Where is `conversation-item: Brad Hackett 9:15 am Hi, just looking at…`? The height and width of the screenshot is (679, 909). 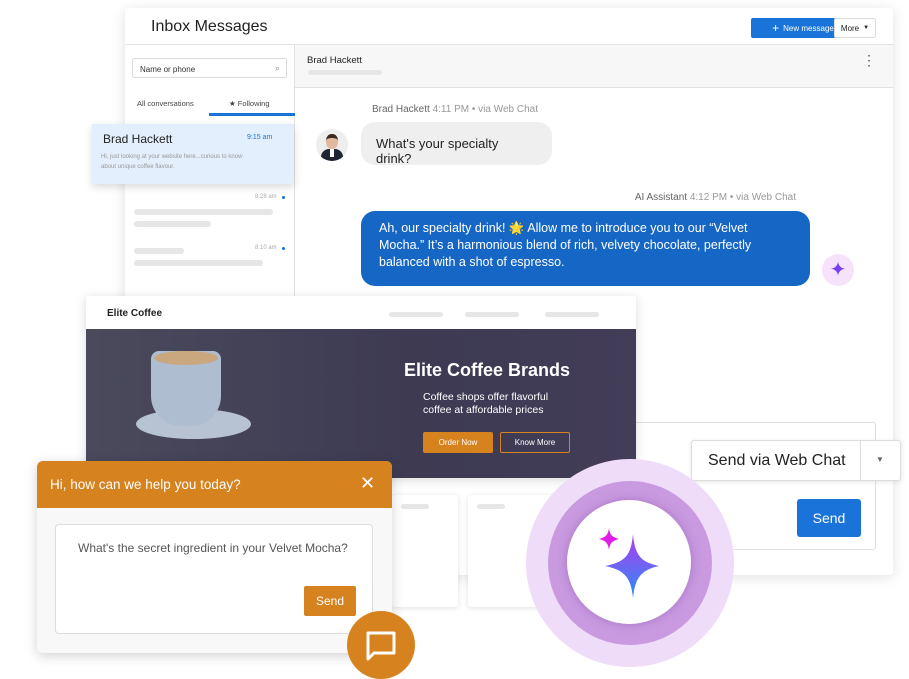 conversation-item: Brad Hackett 9:15 am Hi, just looking at… is located at coordinates (193, 154).